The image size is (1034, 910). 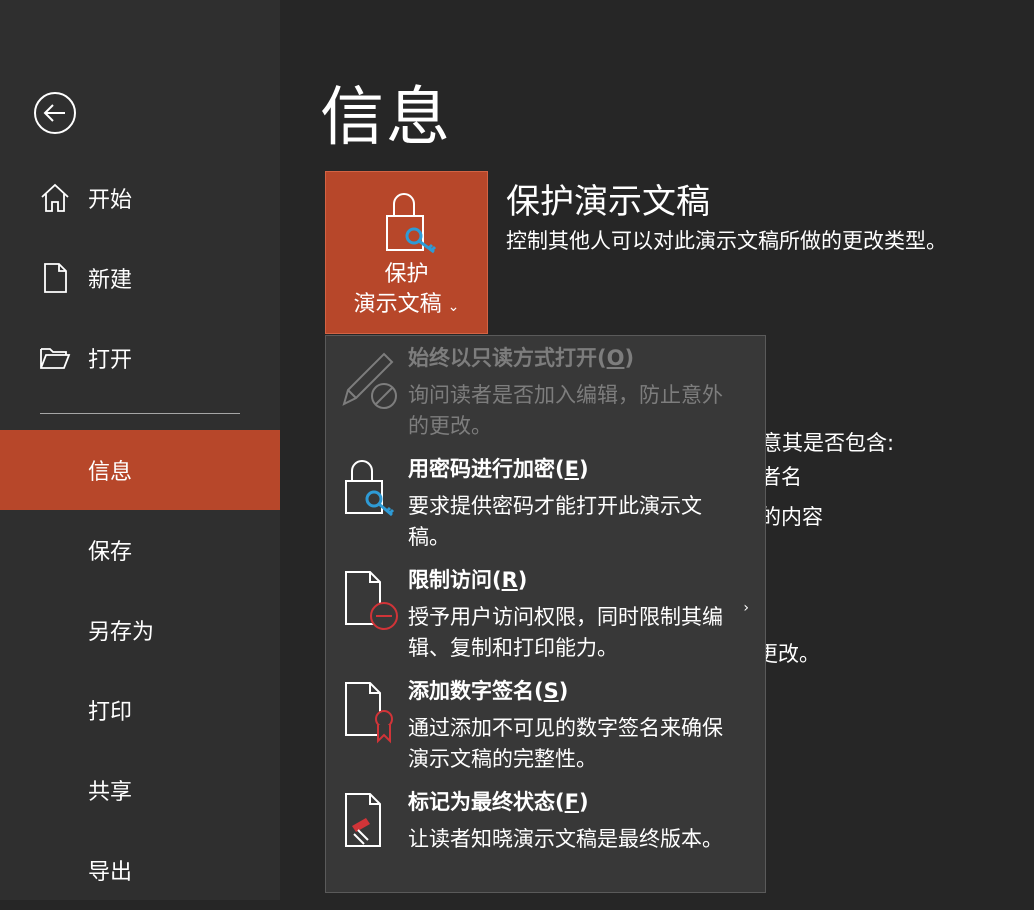 I want to click on inspect-text-4: 更改。, so click(x=788, y=654).